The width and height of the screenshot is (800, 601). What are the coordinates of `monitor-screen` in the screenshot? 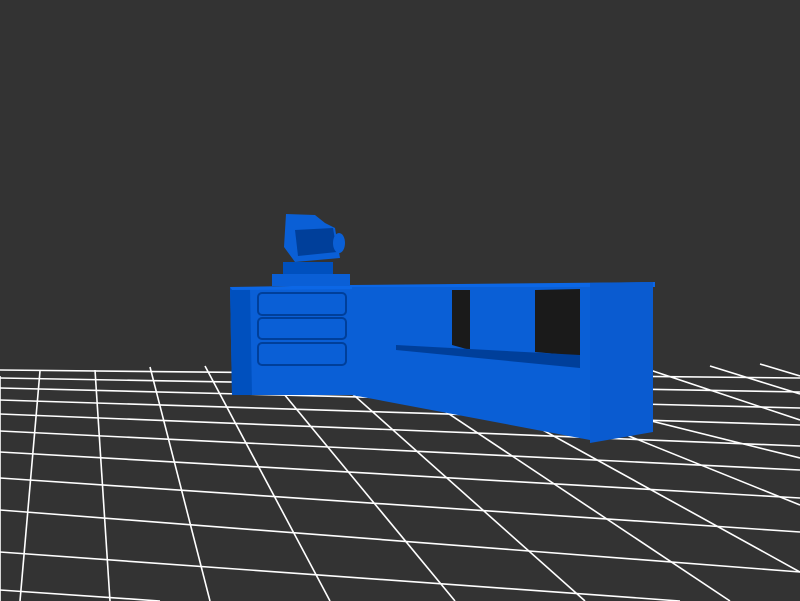 It's located at (316, 242).